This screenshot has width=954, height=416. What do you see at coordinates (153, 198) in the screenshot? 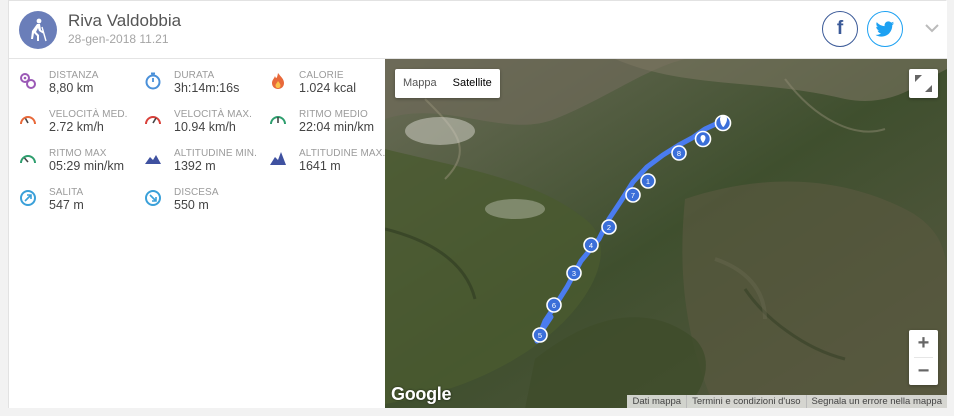
I see `descent-icon` at bounding box center [153, 198].